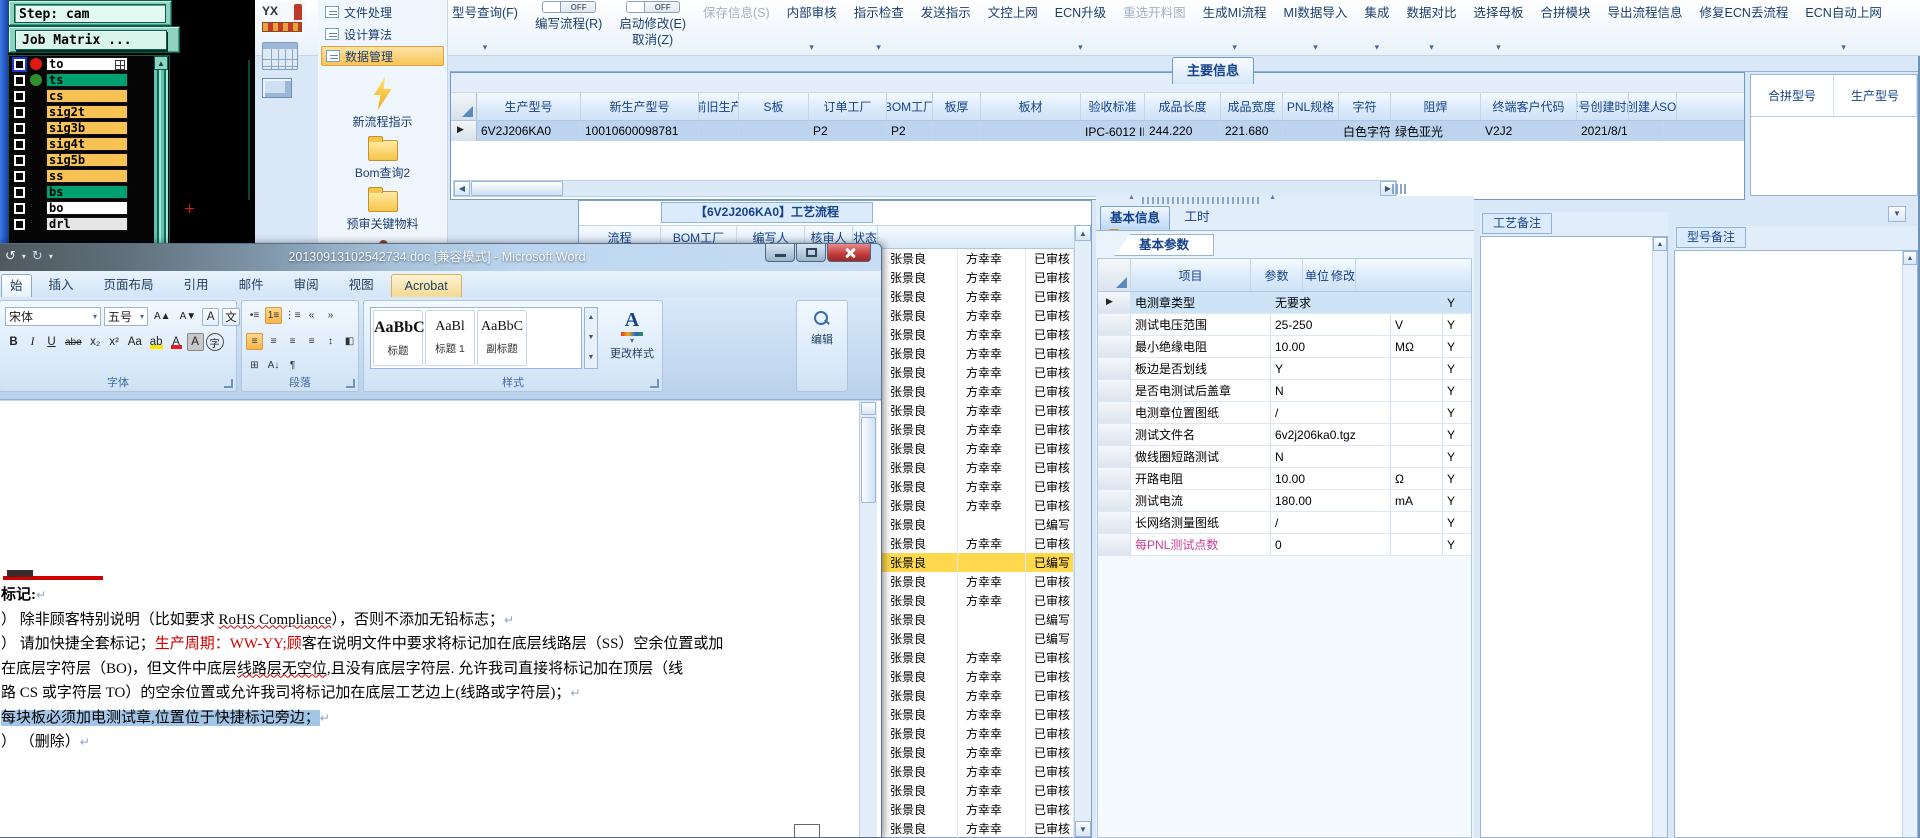  Describe the element at coordinates (1365, 131) in the screenshot. I see `grid-cell: 白色字符` at that location.